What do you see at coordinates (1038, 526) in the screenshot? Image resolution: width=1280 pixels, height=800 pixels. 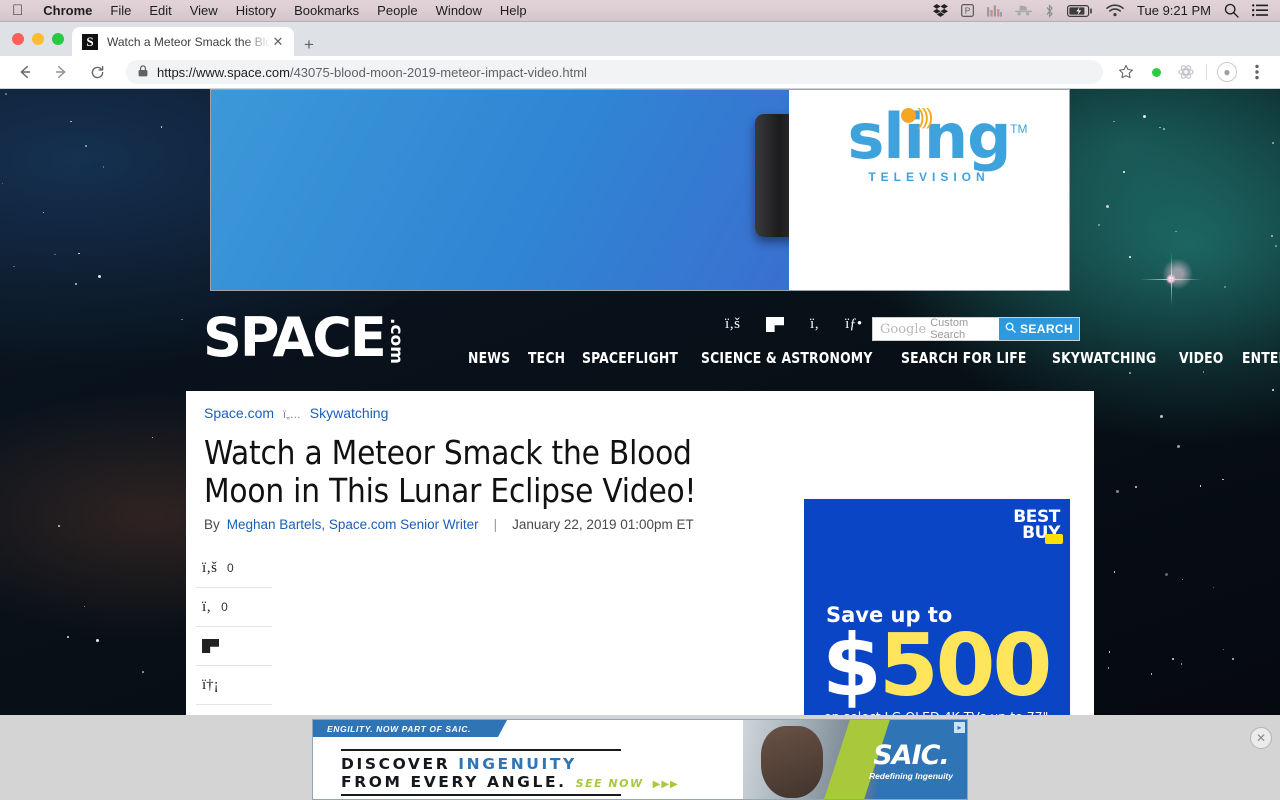 I see `best-buy-logo: BEST BUY` at bounding box center [1038, 526].